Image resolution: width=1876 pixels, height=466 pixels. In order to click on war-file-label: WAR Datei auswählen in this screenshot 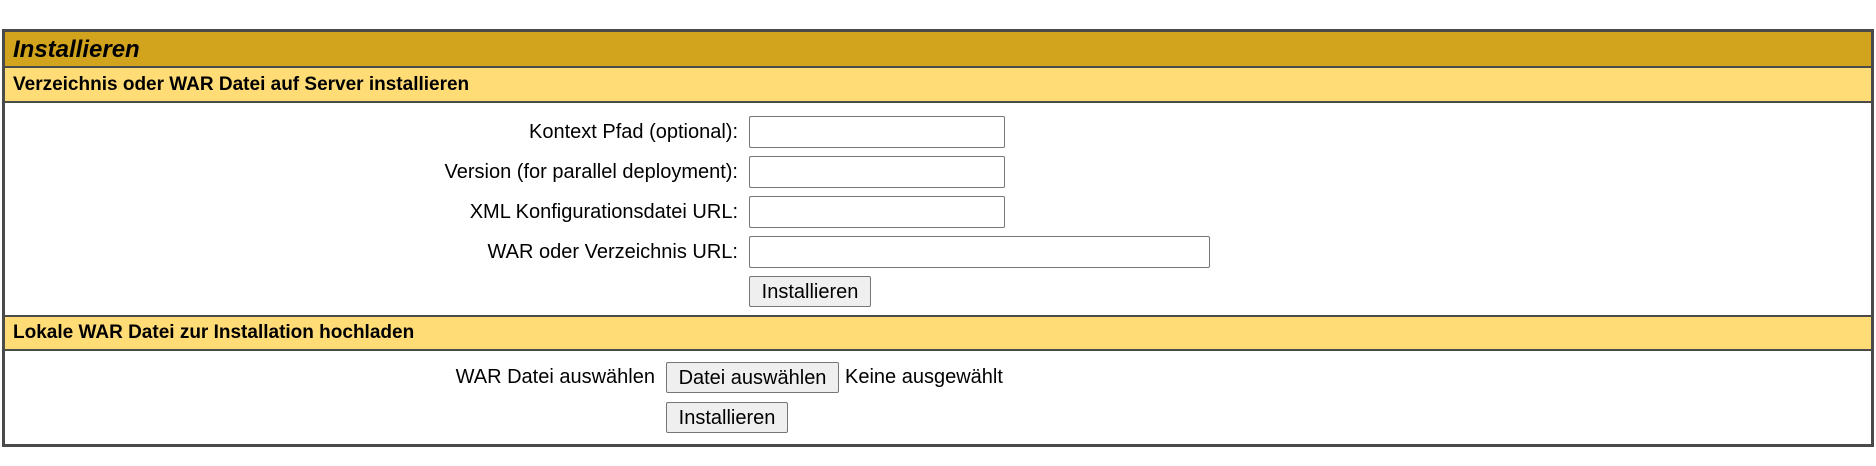, I will do `click(555, 377)`.